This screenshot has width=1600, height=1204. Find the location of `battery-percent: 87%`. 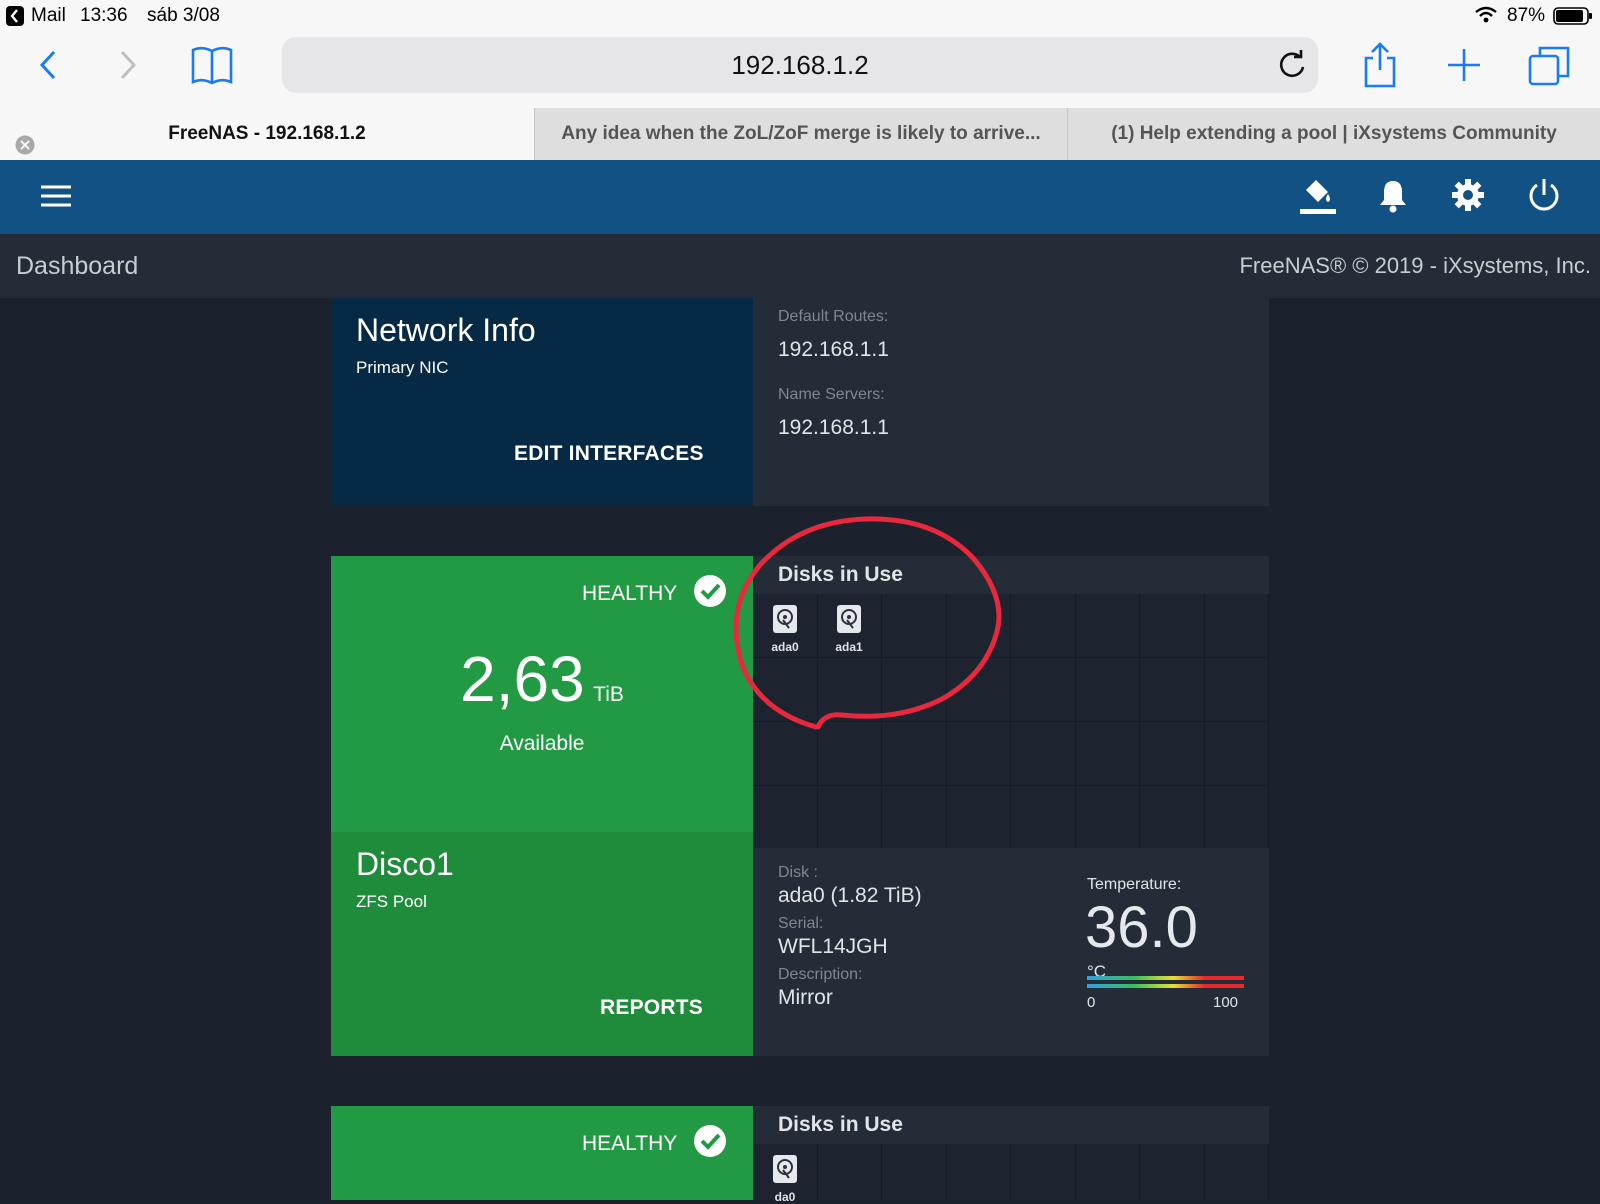

battery-percent: 87% is located at coordinates (1526, 15).